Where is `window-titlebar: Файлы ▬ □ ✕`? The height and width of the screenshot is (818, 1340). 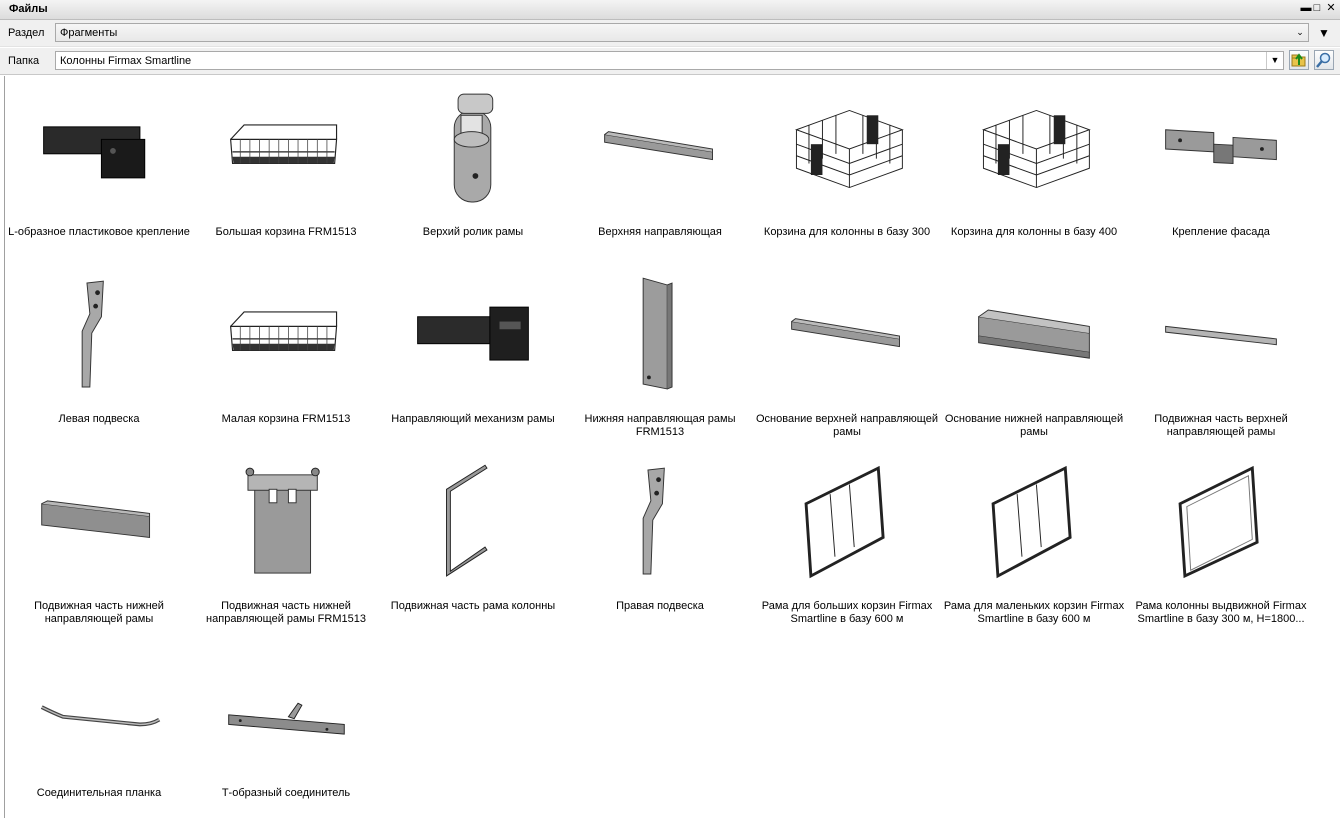
window-titlebar: Файлы ▬ □ ✕ is located at coordinates (670, 10).